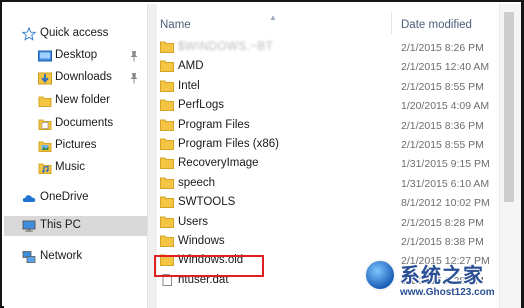  What do you see at coordinates (442, 48) in the screenshot?
I see `file-date-modified: 2/1/2015 8:26 PM` at bounding box center [442, 48].